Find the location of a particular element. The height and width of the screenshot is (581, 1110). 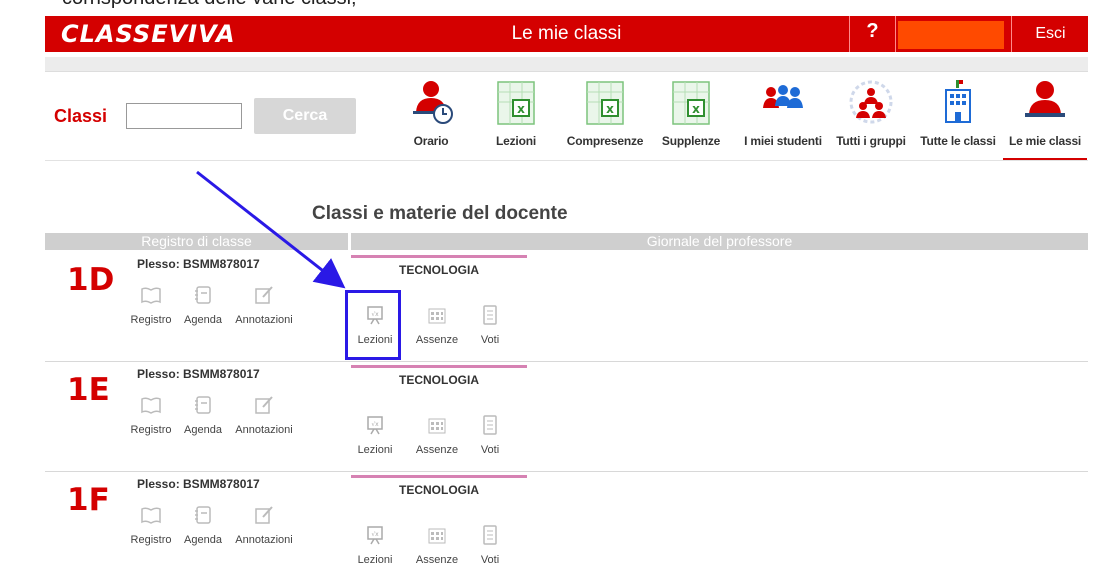

section-heading: Classi e materie del docente is located at coordinates (440, 213).